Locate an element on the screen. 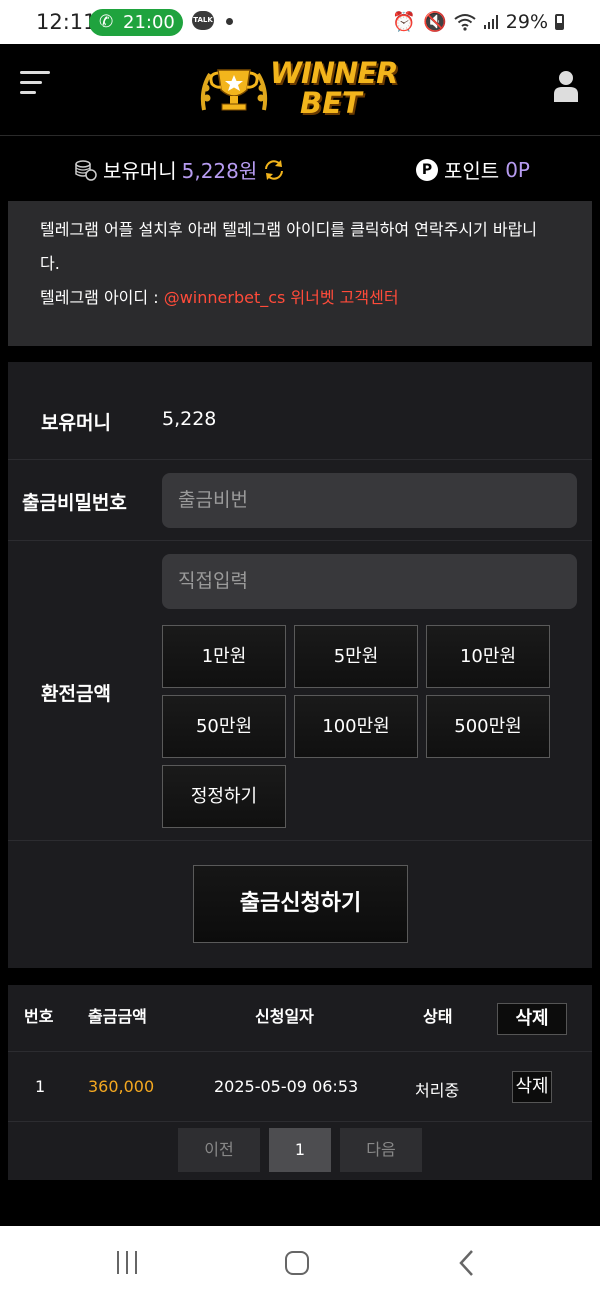 The image size is (600, 1301). logo-text-bet: BET is located at coordinates (331, 103).